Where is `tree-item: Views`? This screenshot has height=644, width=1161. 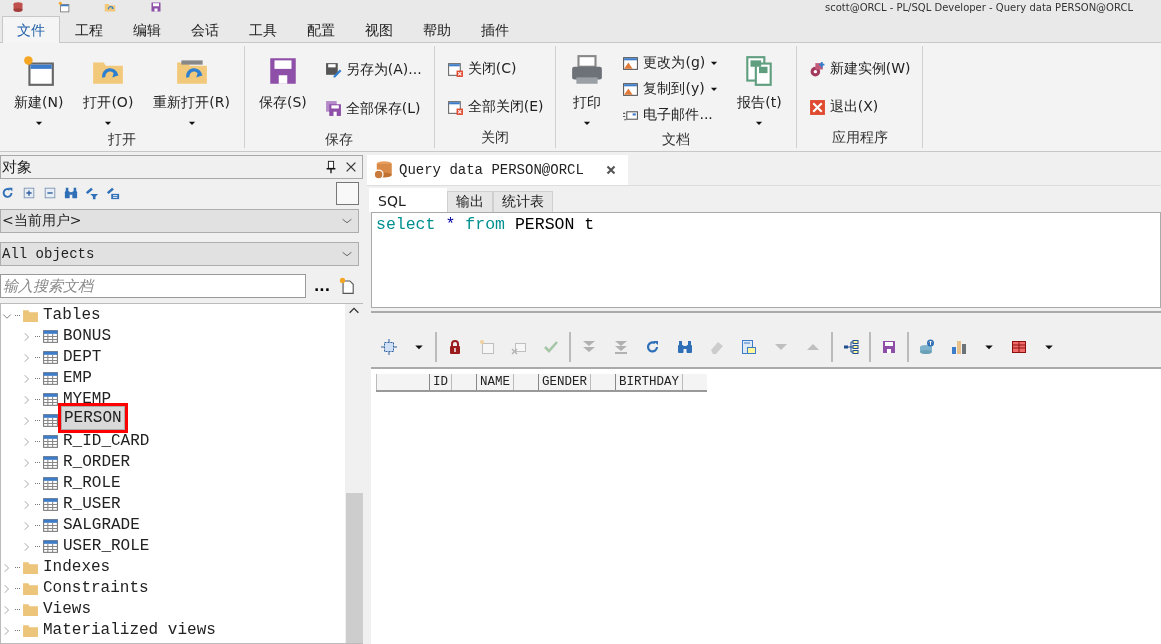 tree-item: Views is located at coordinates (67, 609).